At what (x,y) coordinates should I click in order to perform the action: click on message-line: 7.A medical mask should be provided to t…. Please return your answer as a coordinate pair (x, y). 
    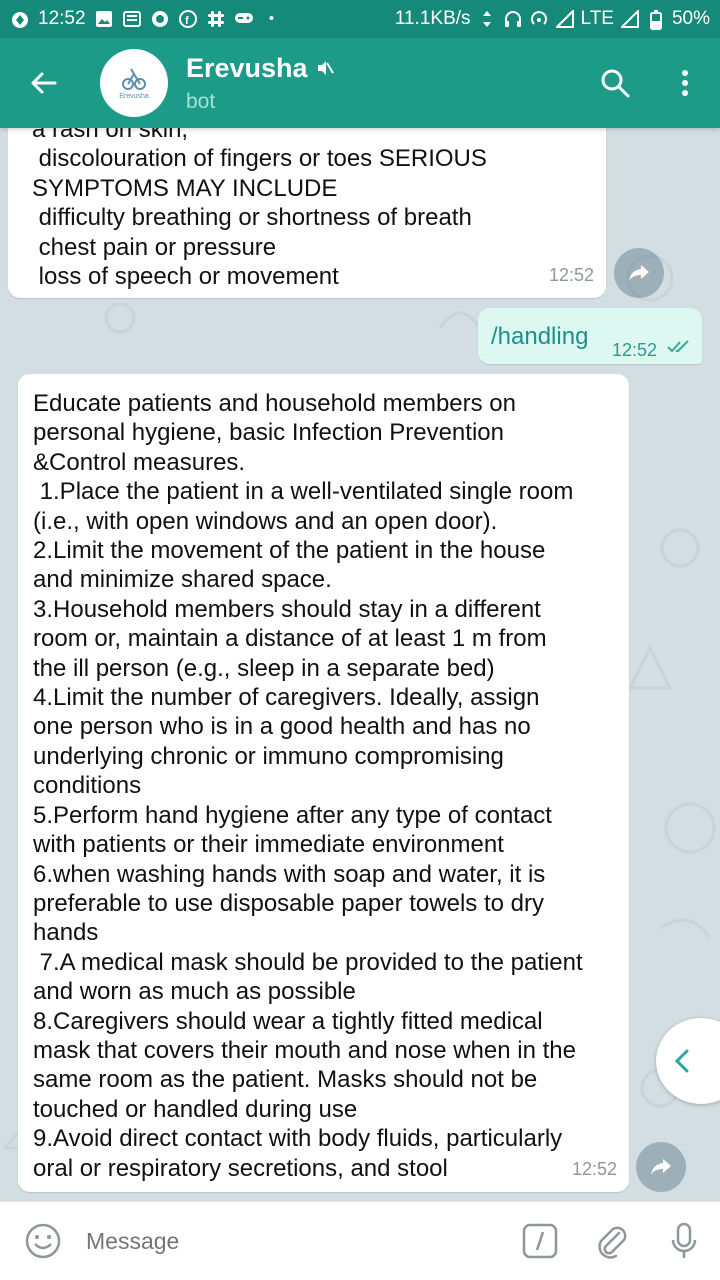
    Looking at the image, I should click on (308, 962).